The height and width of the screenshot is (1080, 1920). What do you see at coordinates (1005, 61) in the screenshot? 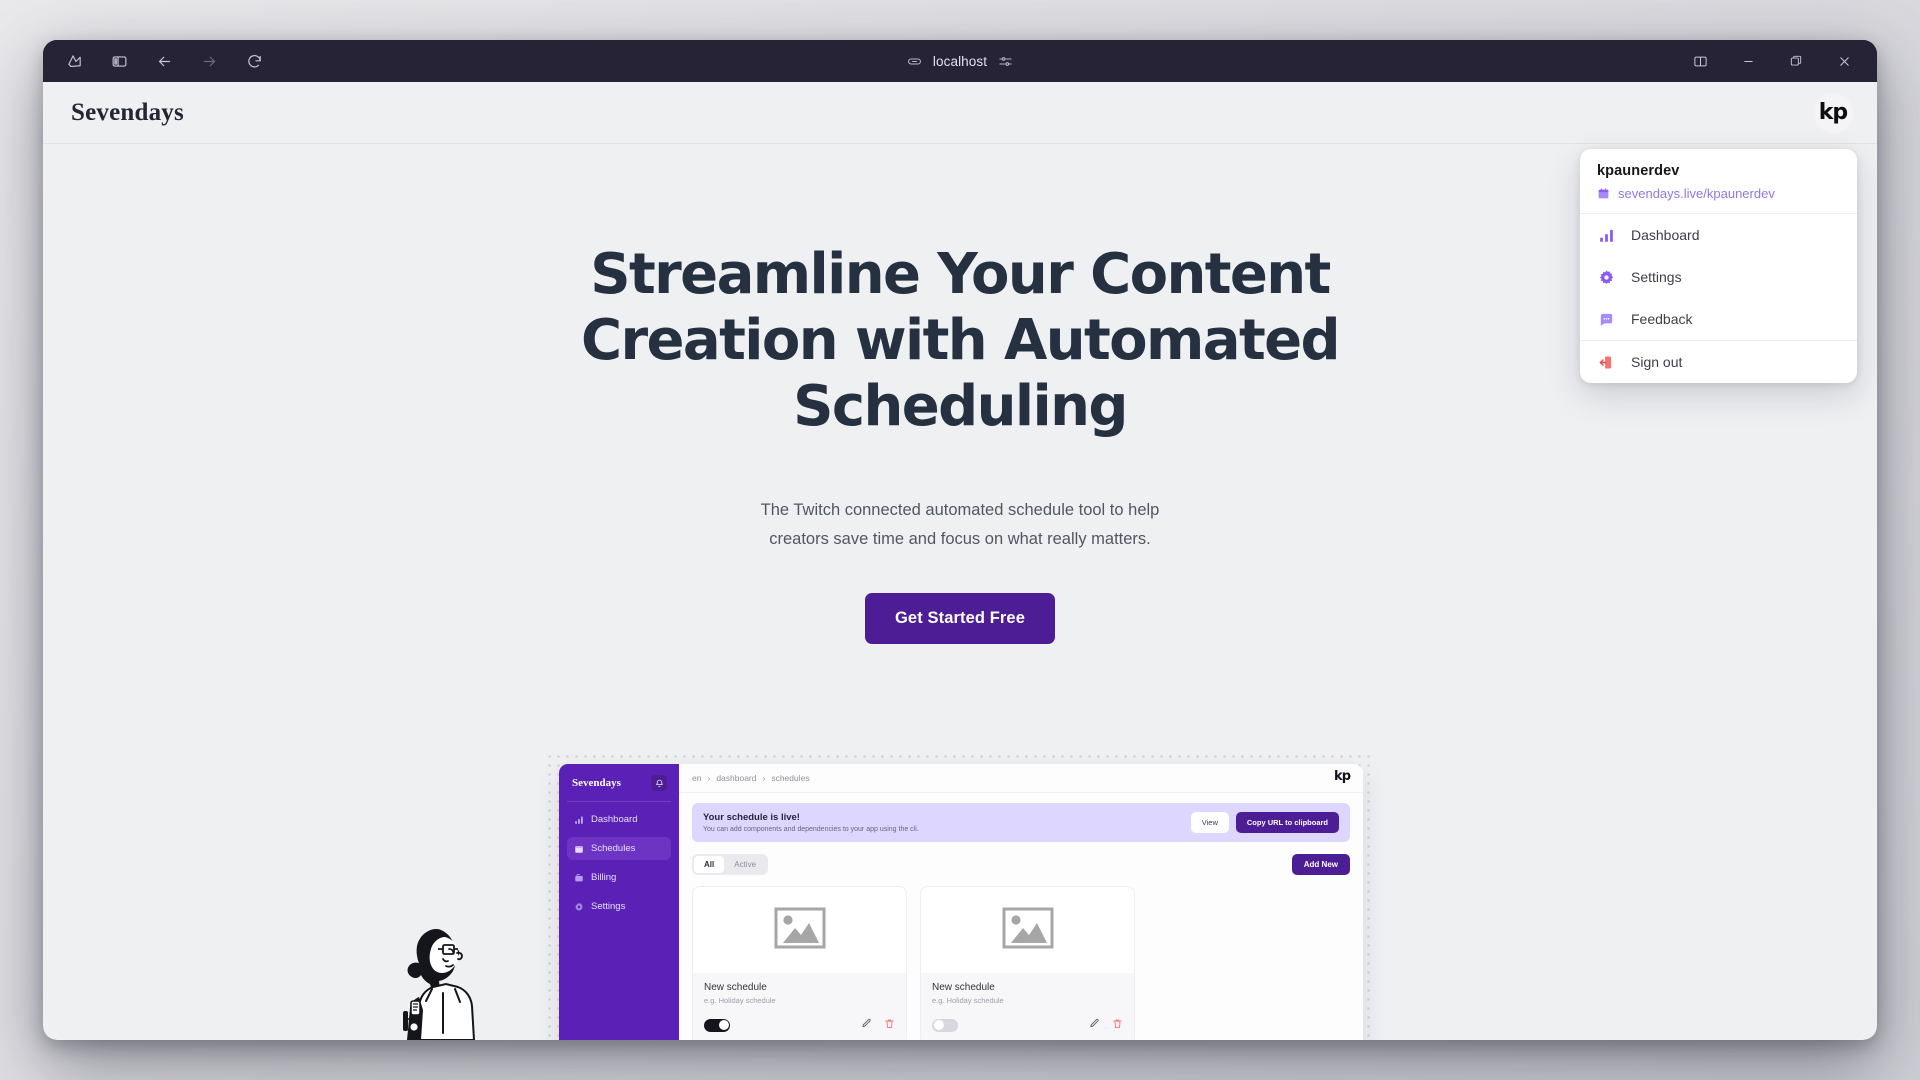
I see `sliders-icon` at bounding box center [1005, 61].